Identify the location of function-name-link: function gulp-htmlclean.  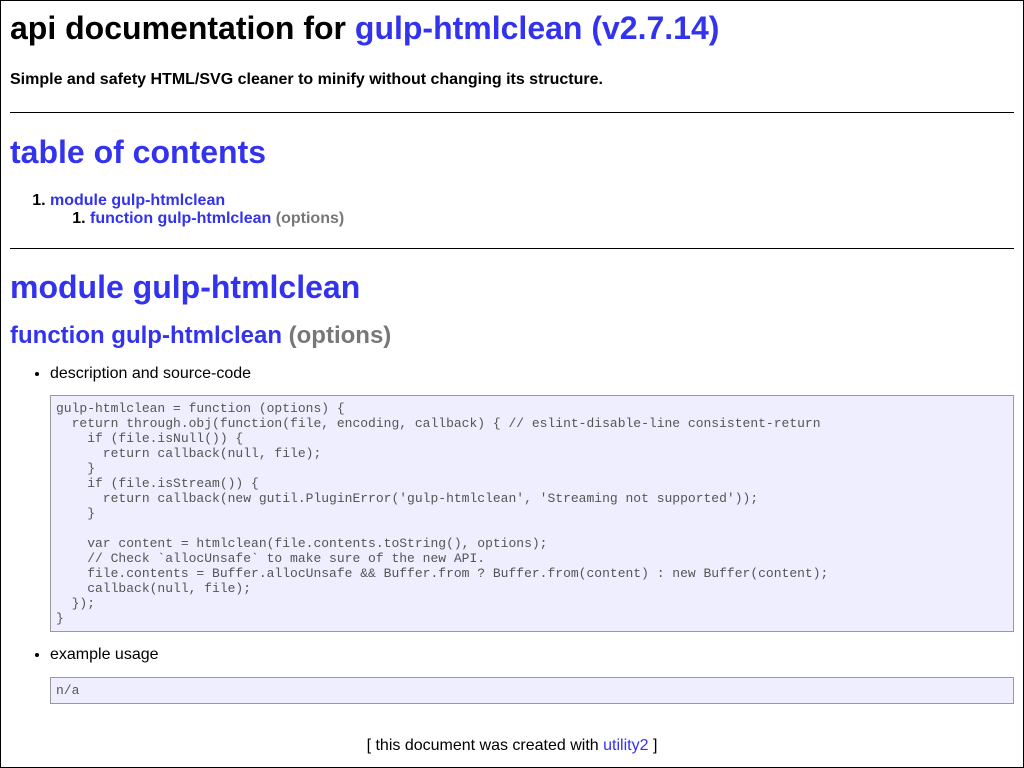
(146, 335).